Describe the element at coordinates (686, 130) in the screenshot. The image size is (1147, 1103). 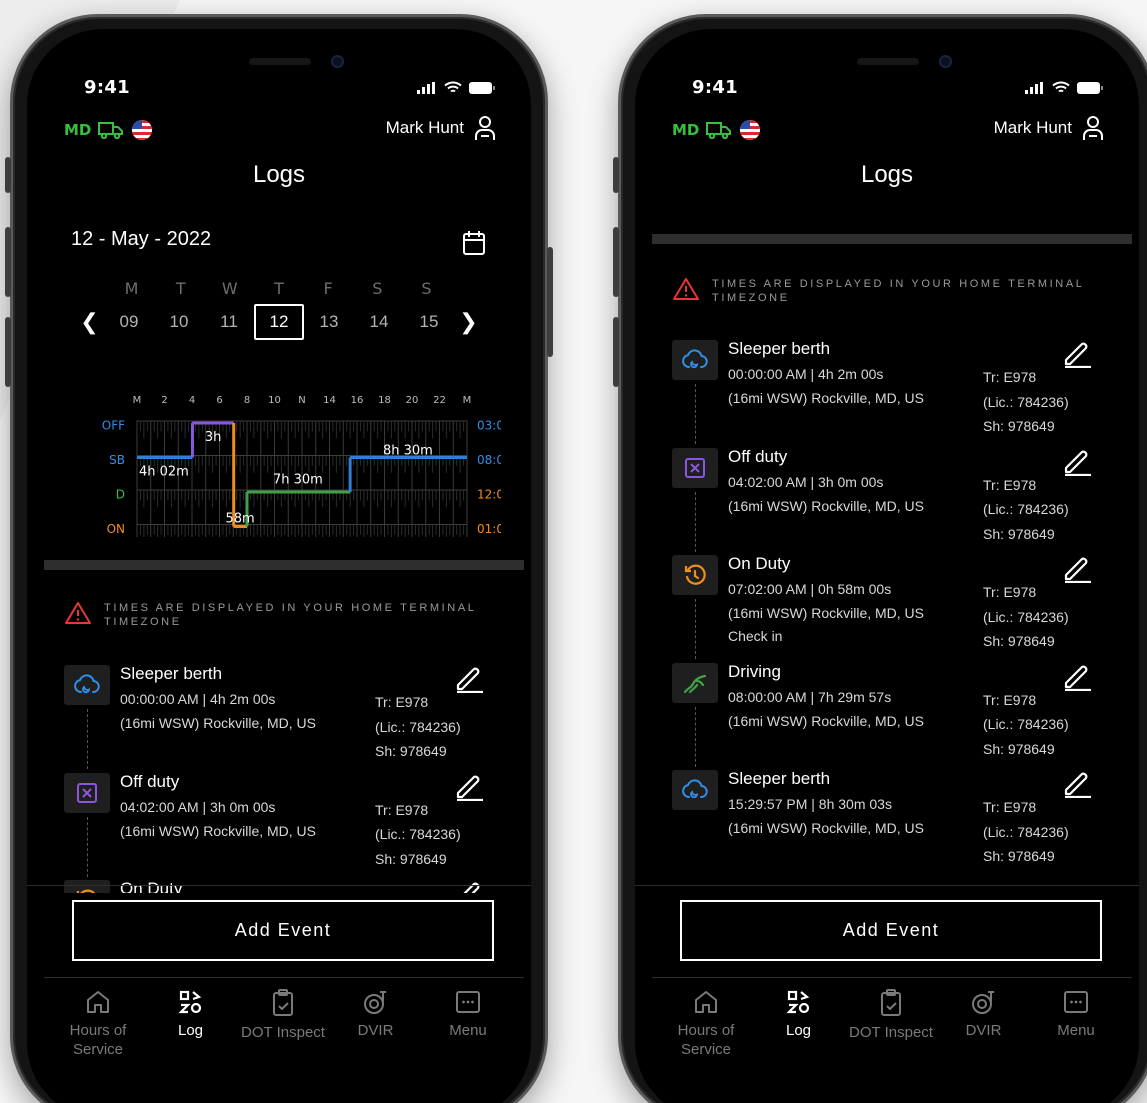
I see `region-label: MD` at that location.